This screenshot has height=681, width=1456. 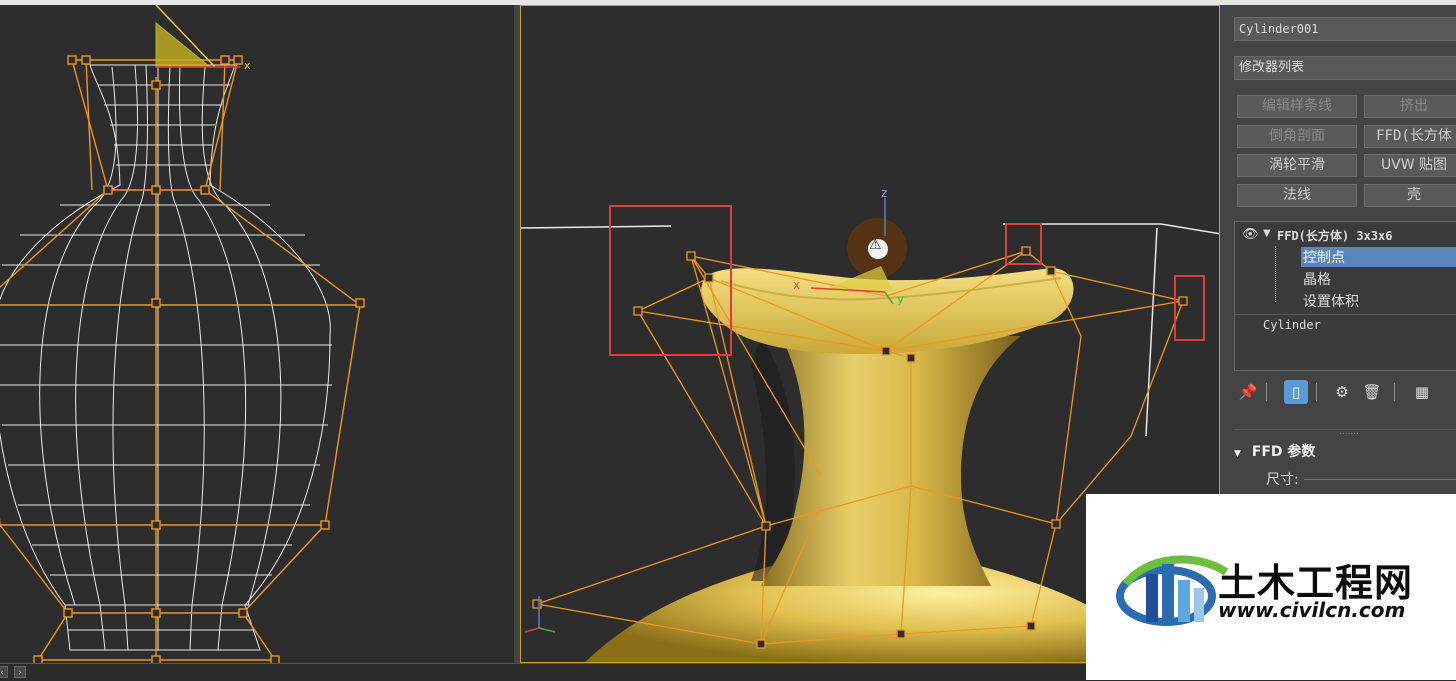 What do you see at coordinates (1297, 165) in the screenshot?
I see `turbosmooth-button: 涡轮平滑` at bounding box center [1297, 165].